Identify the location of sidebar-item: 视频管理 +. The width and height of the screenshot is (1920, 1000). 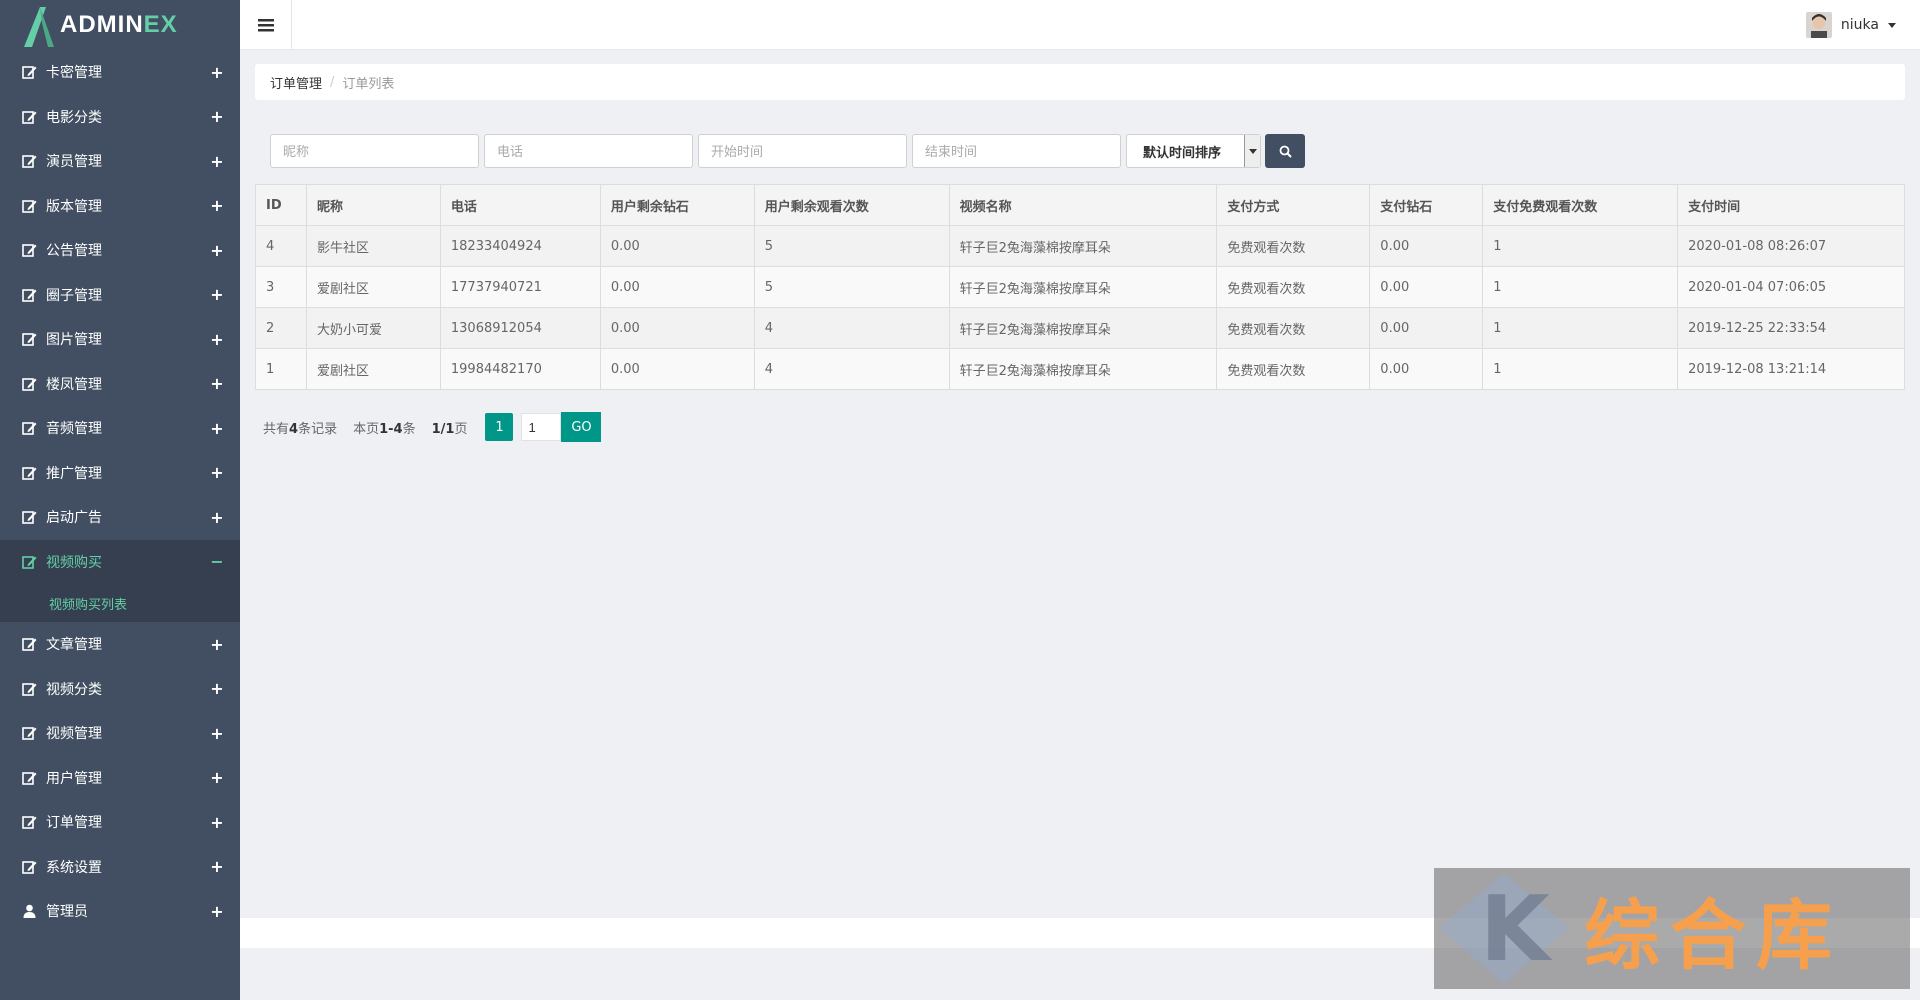
(120, 733).